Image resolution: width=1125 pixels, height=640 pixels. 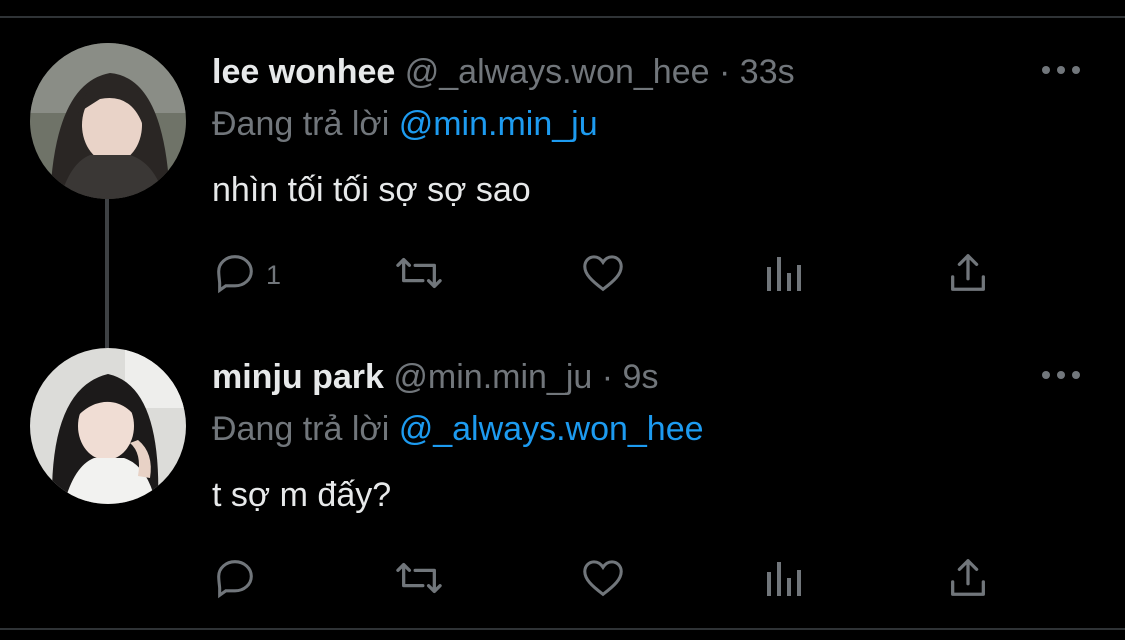 What do you see at coordinates (274, 274) in the screenshot?
I see `reply-count: 1` at bounding box center [274, 274].